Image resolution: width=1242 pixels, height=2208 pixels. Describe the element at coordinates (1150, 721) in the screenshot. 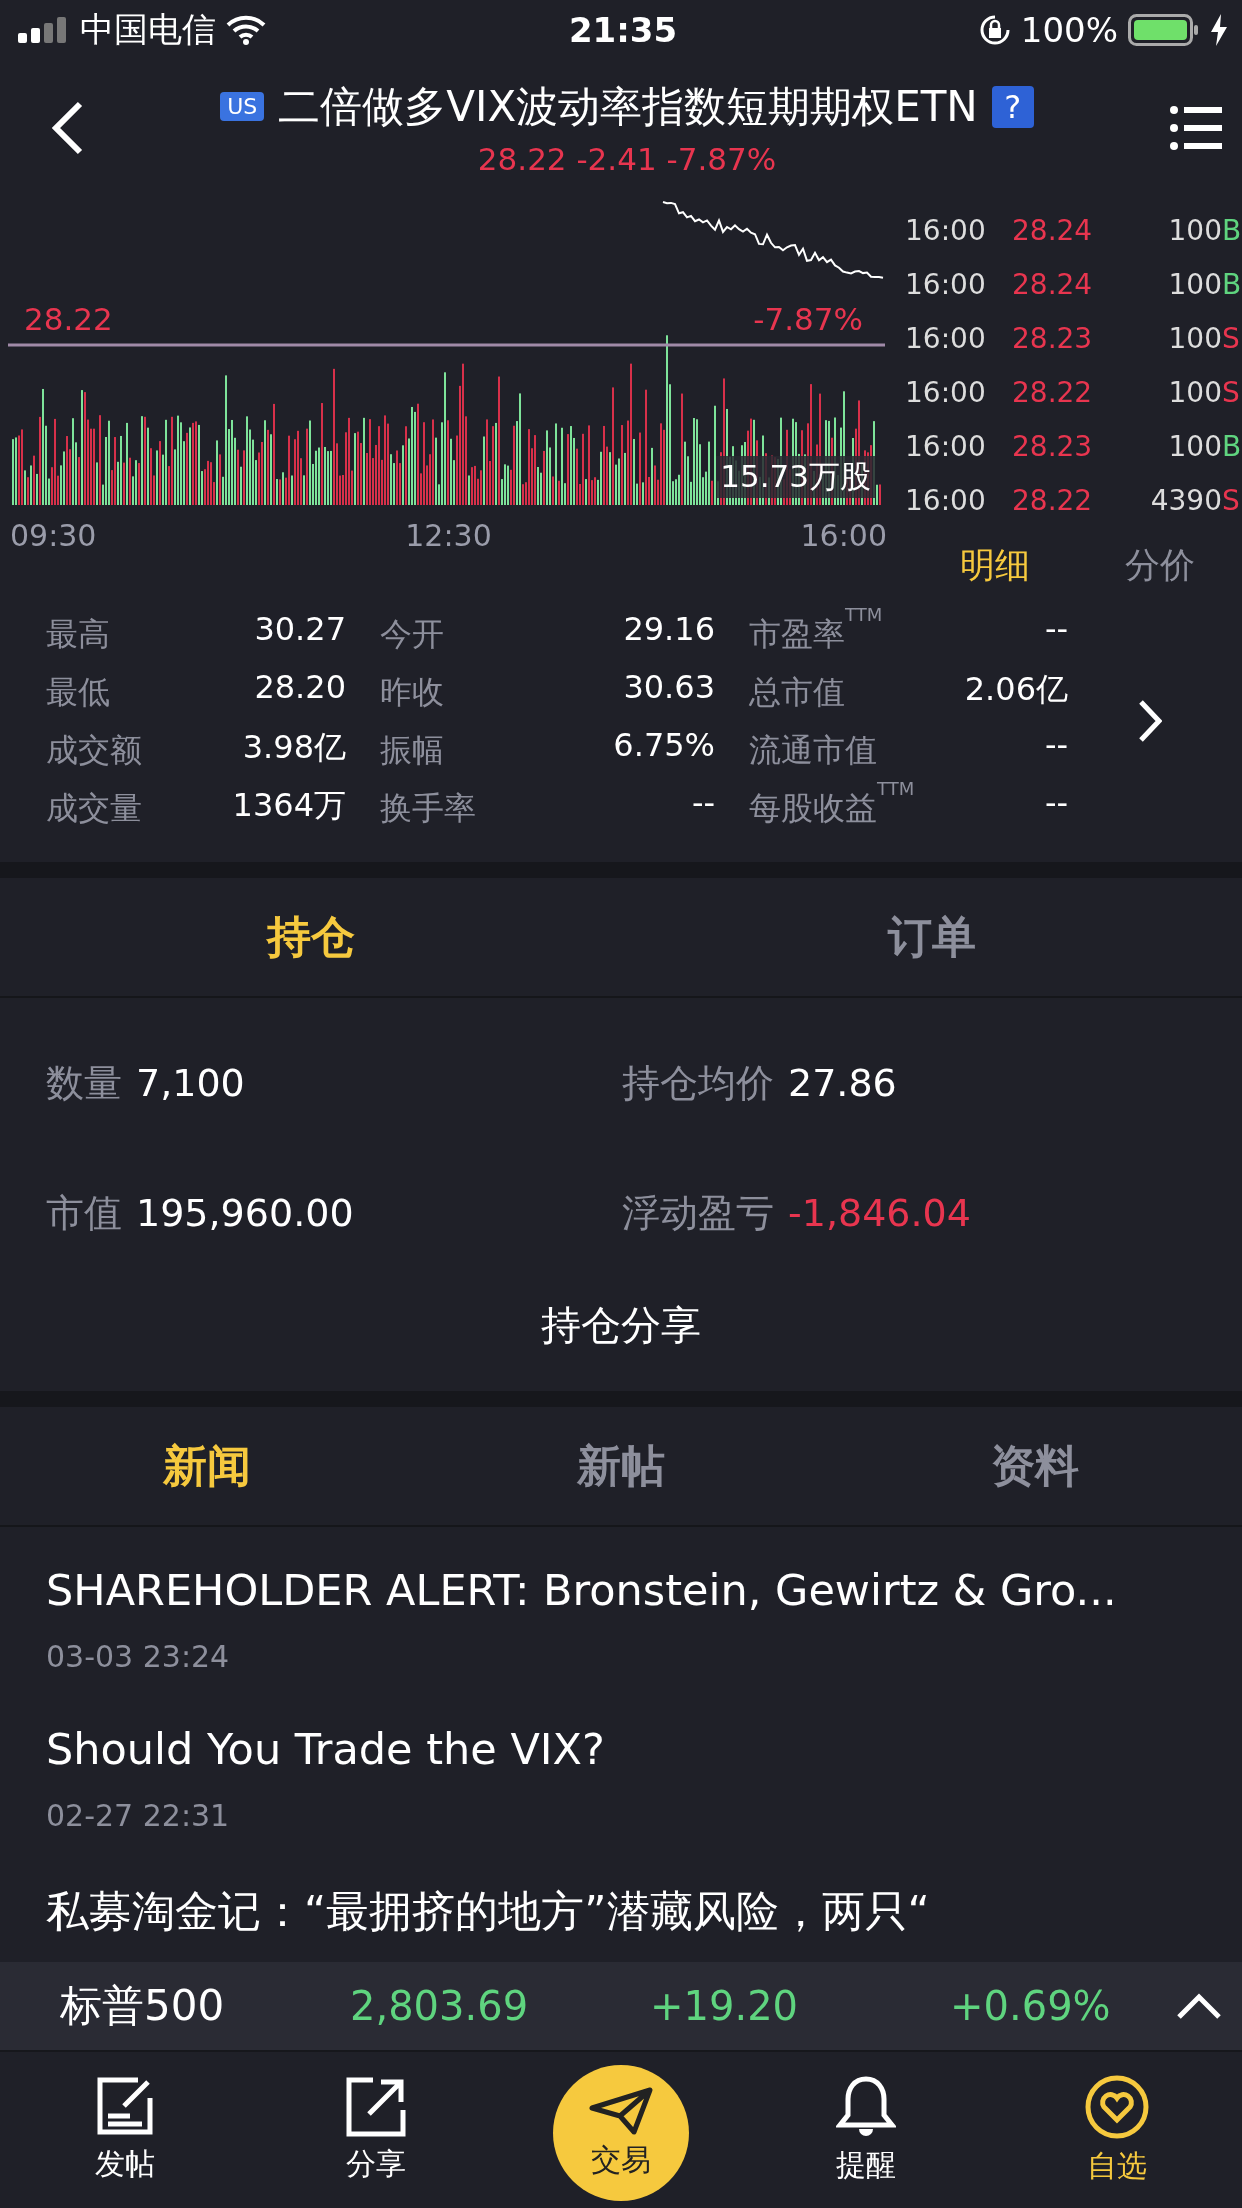

I see `chevron-right-icon` at that location.